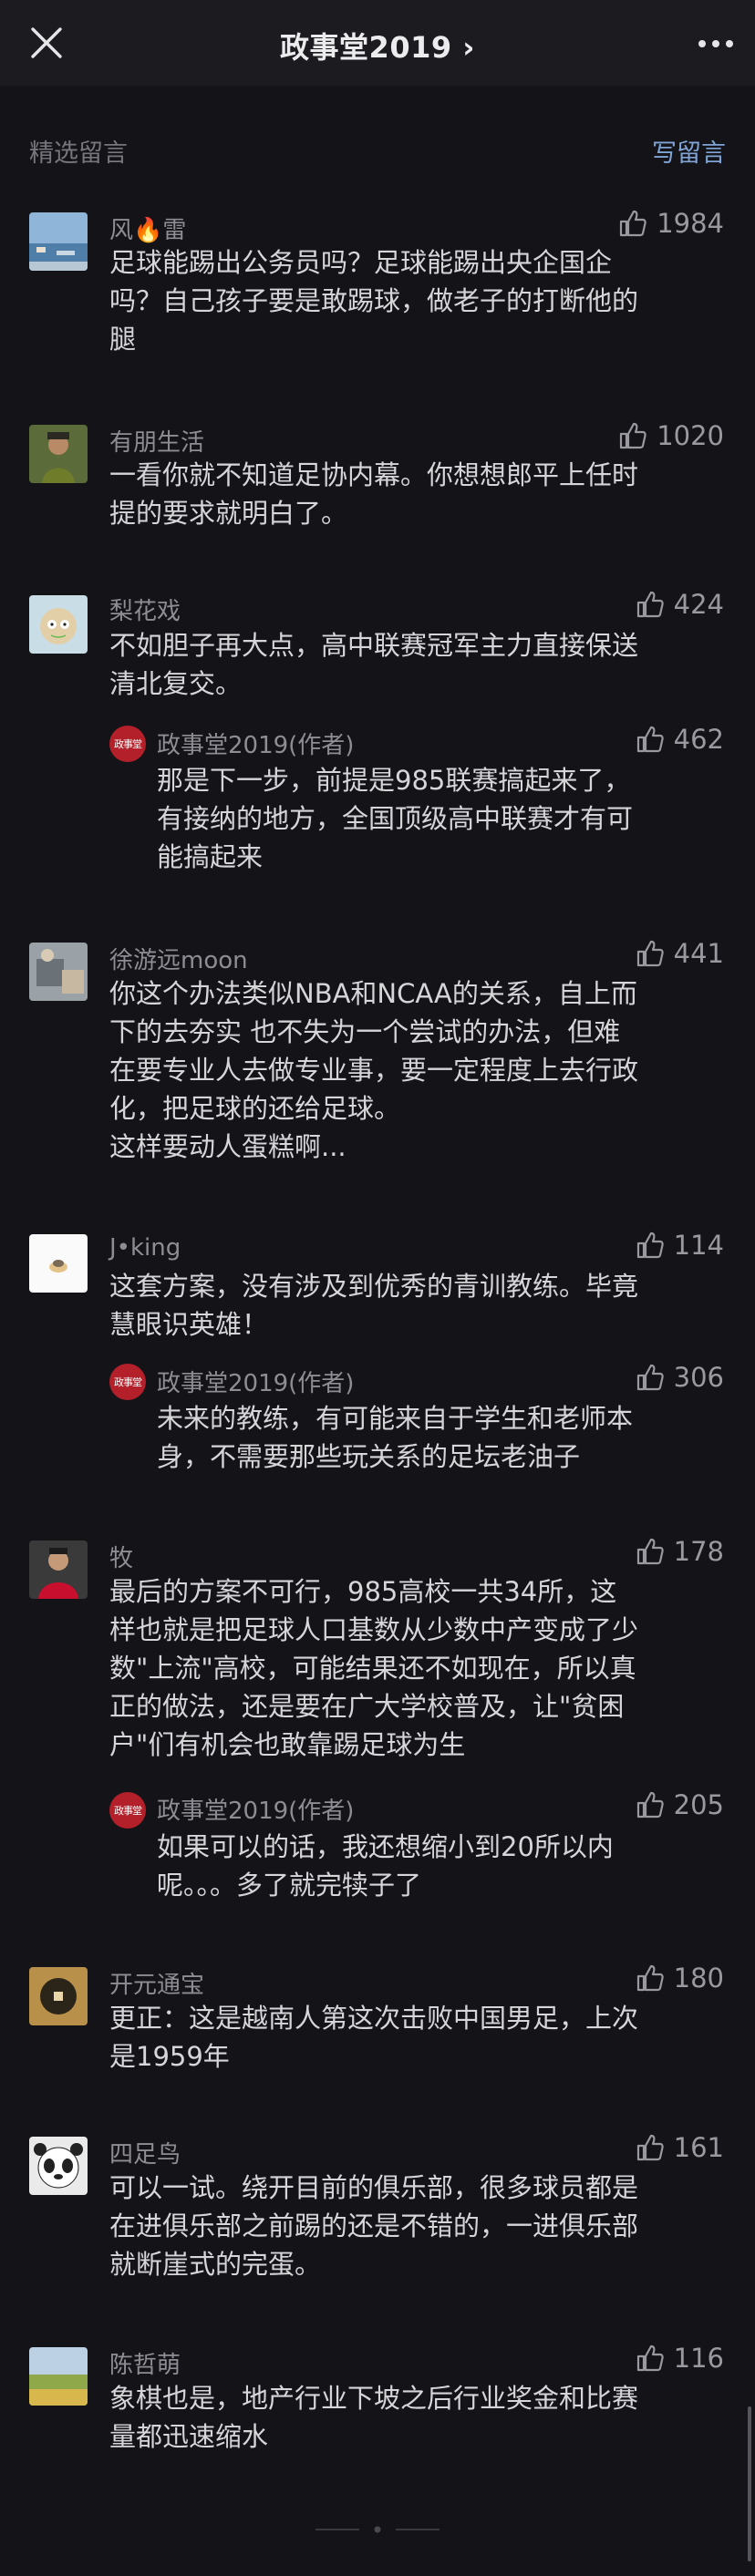 This screenshot has width=755, height=2576. I want to click on like-button: 116, so click(680, 2358).